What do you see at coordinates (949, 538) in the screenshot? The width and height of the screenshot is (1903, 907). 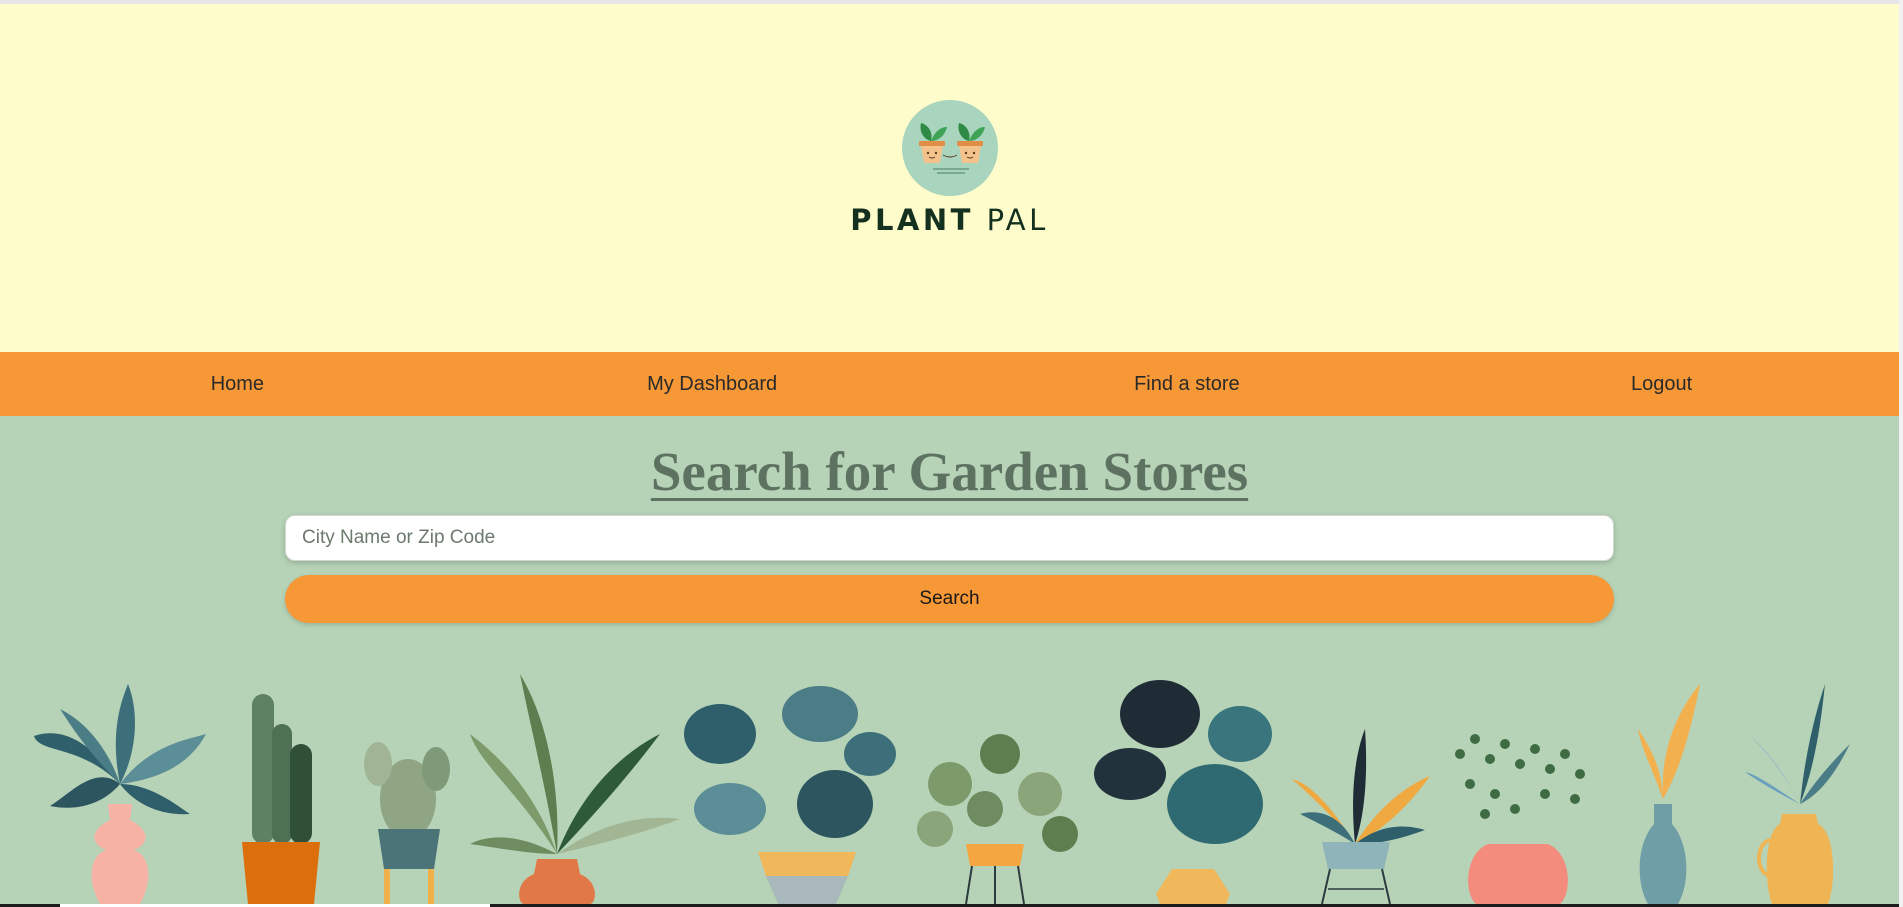 I see `search-input` at bounding box center [949, 538].